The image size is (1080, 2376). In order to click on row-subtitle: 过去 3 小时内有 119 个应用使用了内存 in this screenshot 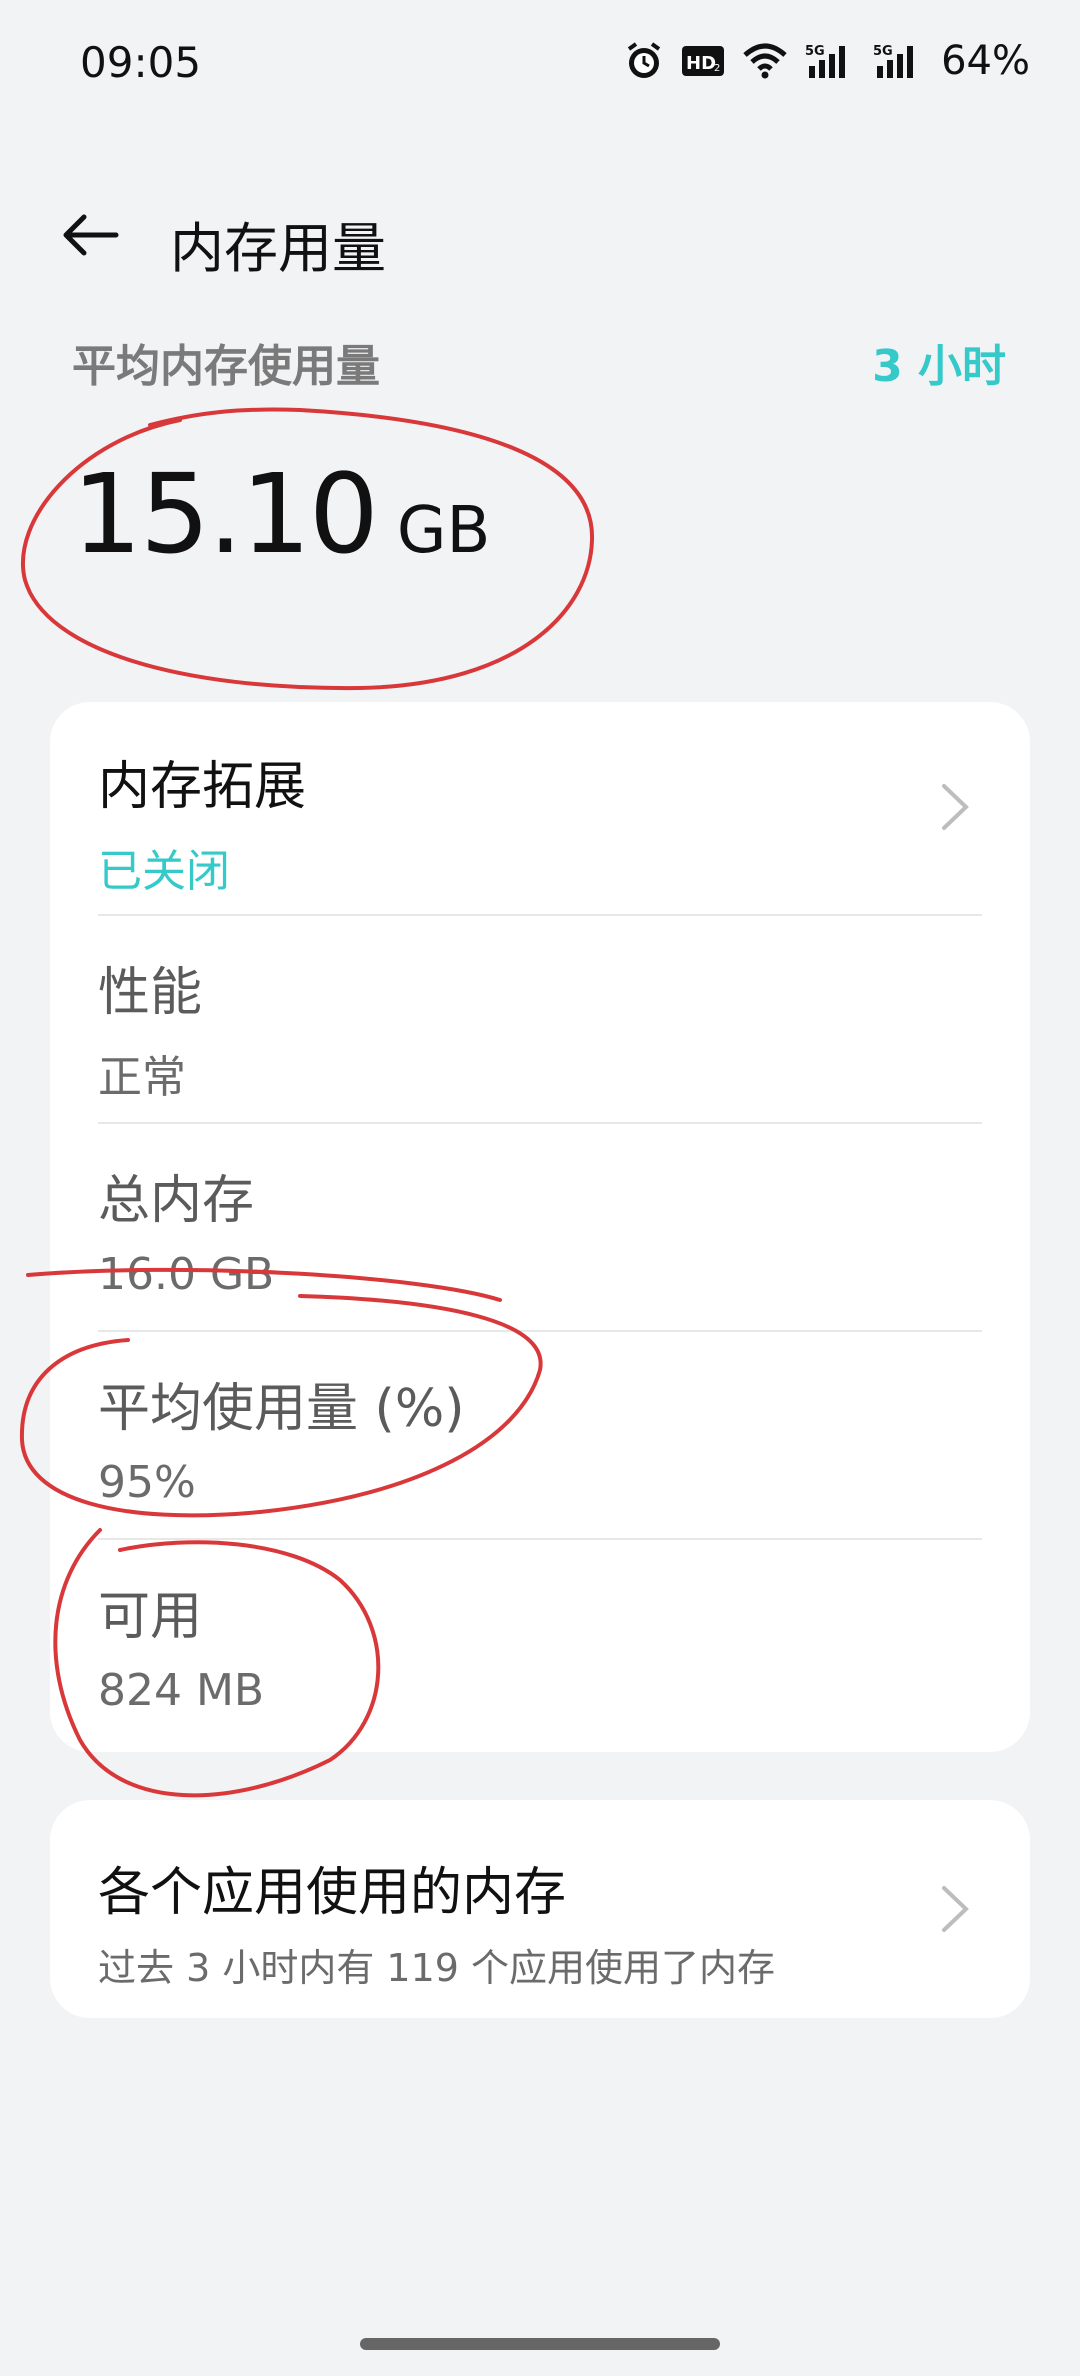, I will do `click(437, 1968)`.